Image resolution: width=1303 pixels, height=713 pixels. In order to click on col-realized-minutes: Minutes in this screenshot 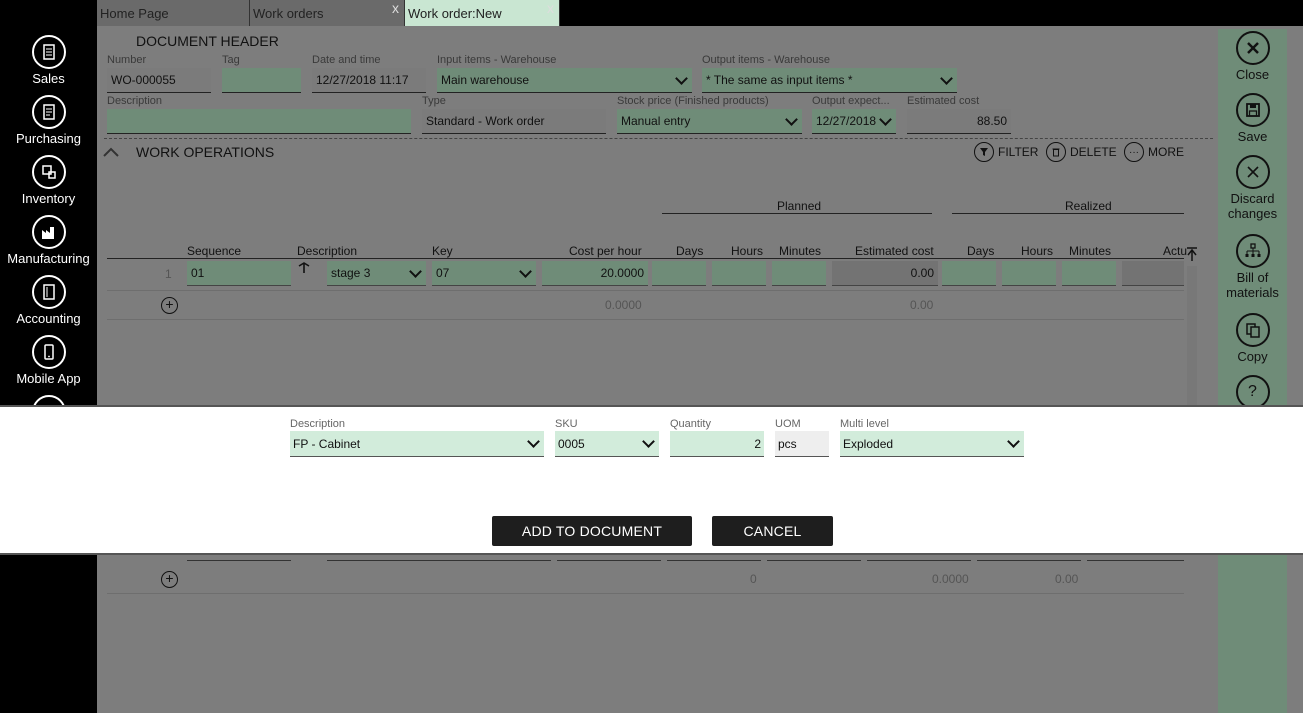, I will do `click(1090, 251)`.